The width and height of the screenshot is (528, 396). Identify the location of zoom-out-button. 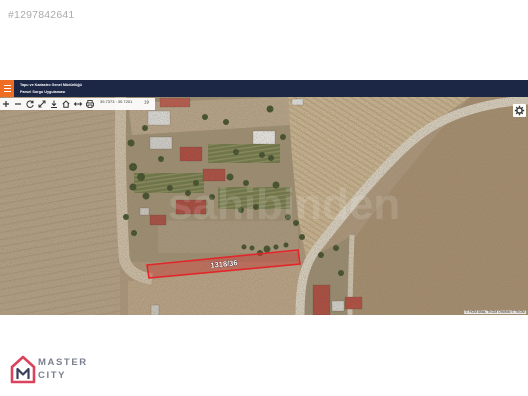
(18, 104).